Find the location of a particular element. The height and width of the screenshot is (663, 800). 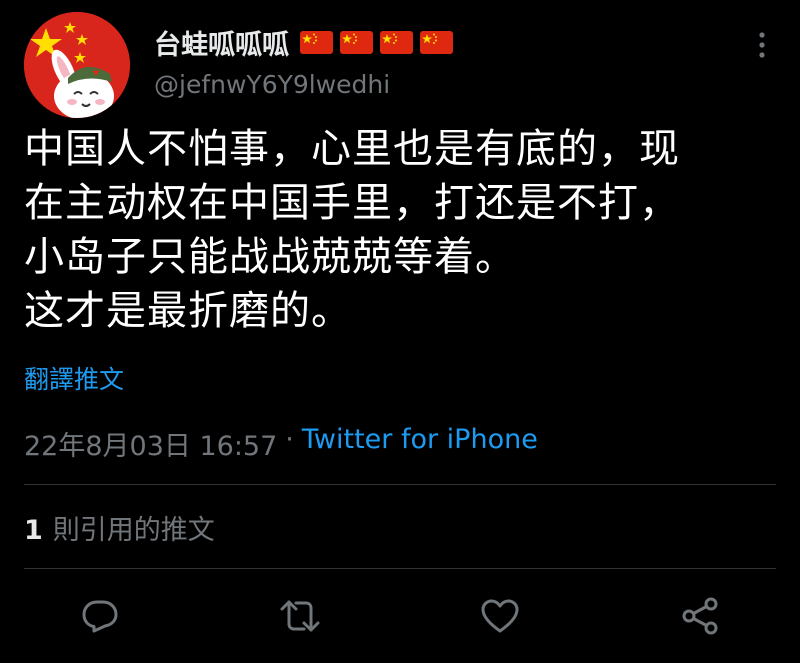

display-name: 台蛙呱呱呱 is located at coordinates (221, 42).